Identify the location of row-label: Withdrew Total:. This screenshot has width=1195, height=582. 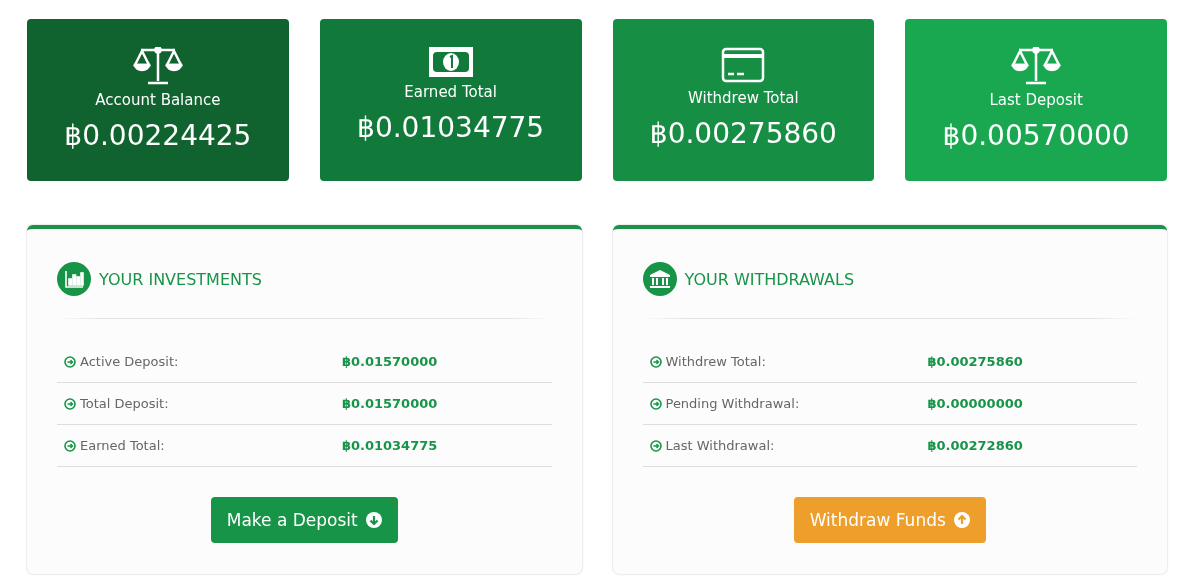
(715, 361).